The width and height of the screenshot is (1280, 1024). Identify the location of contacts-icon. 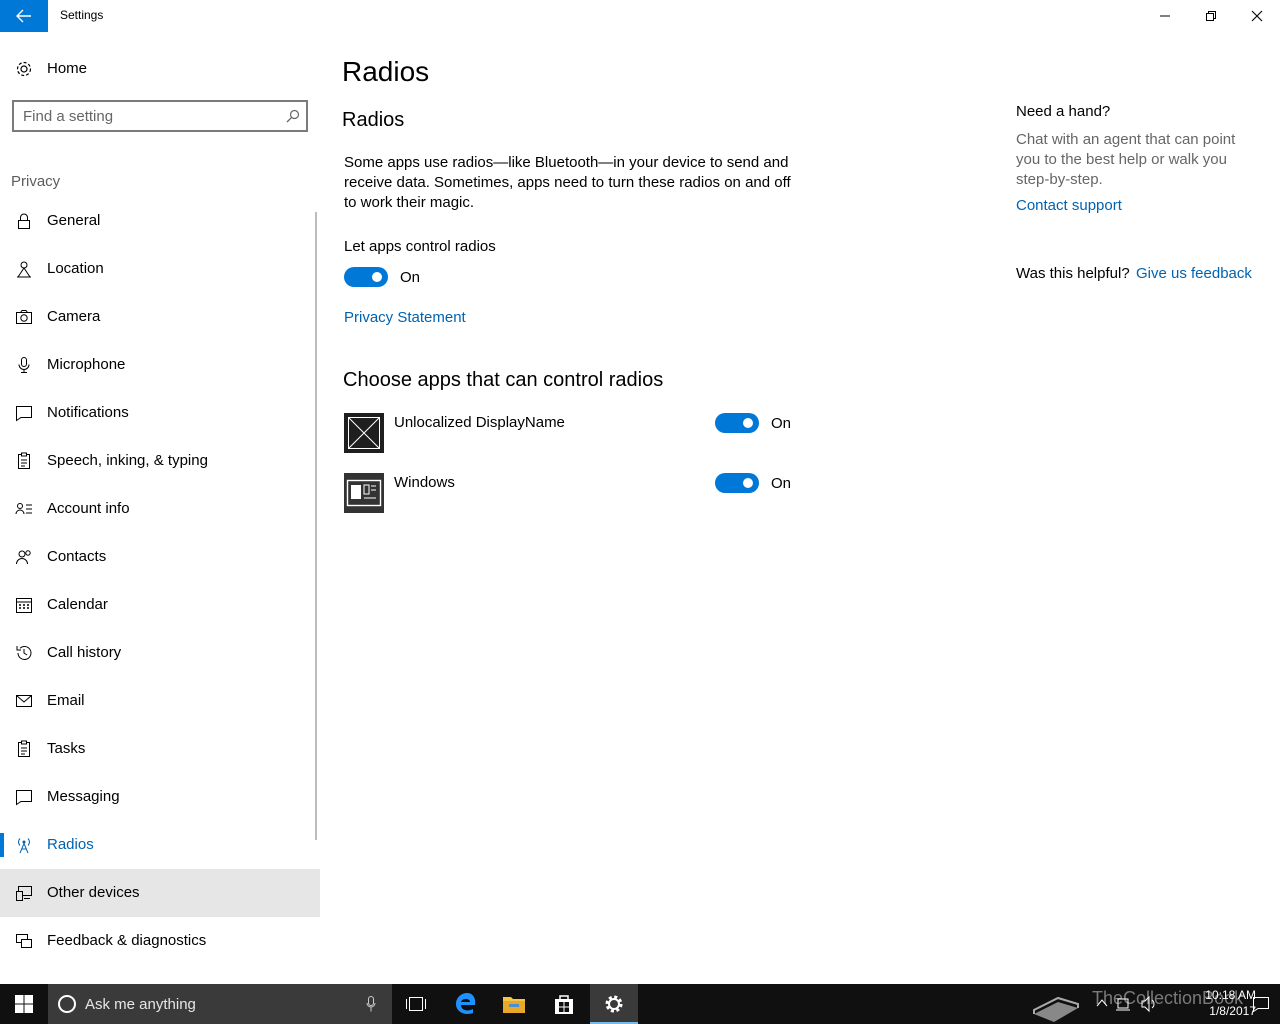
(23, 557).